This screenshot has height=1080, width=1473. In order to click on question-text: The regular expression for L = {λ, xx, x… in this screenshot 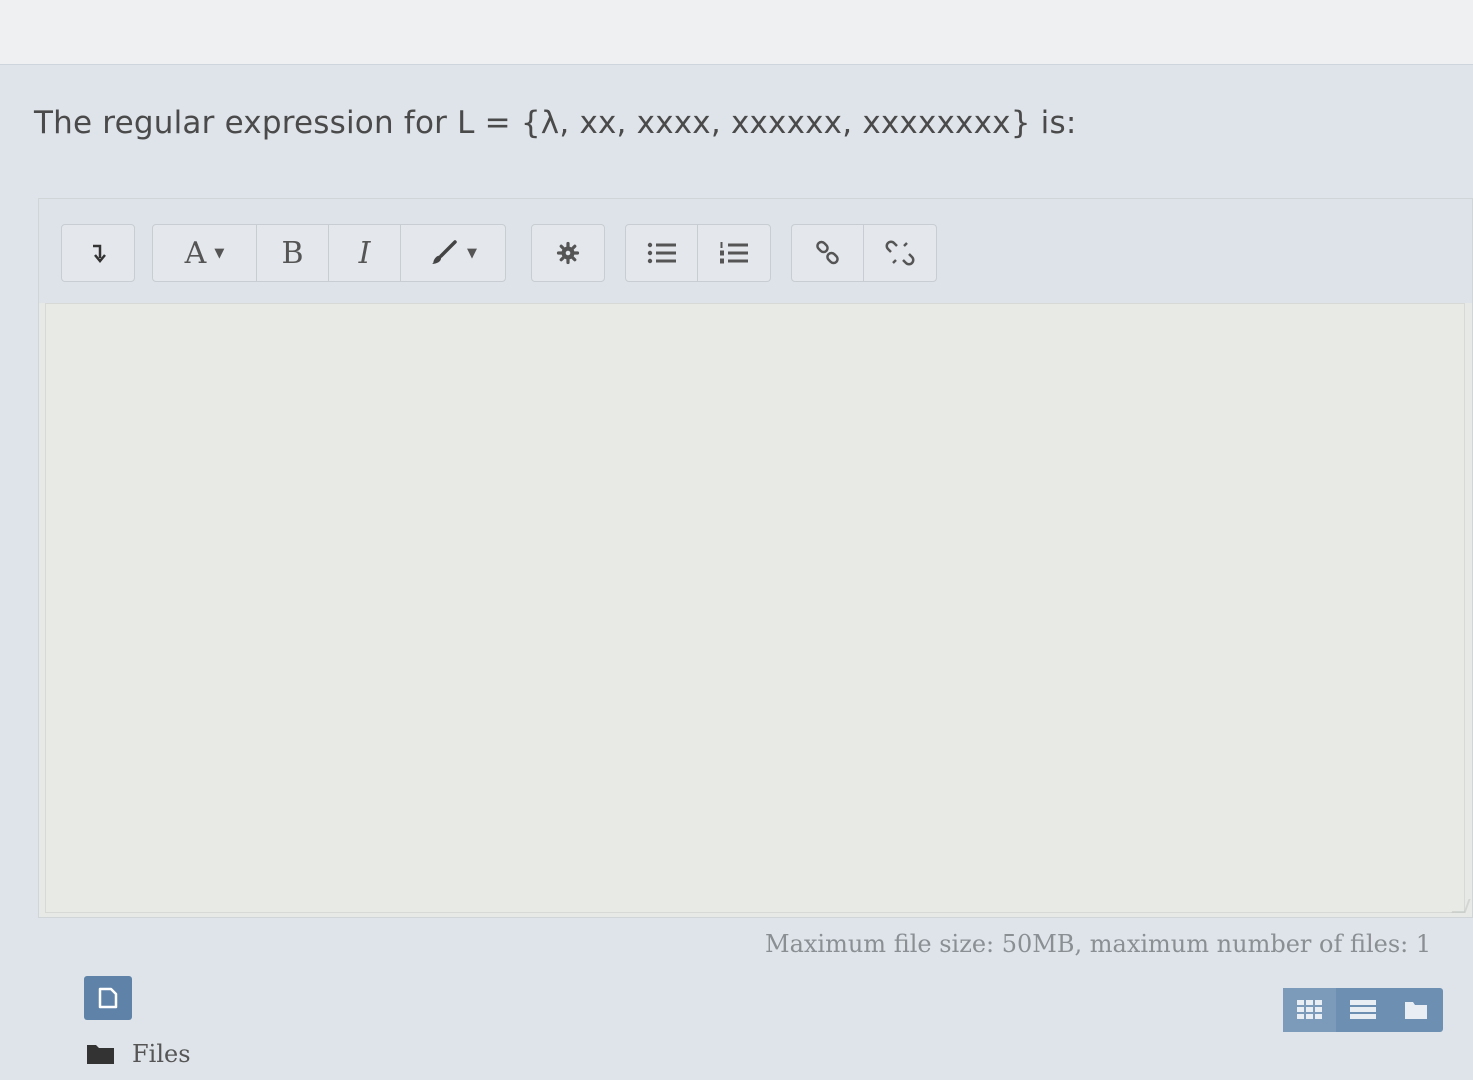, I will do `click(555, 123)`.